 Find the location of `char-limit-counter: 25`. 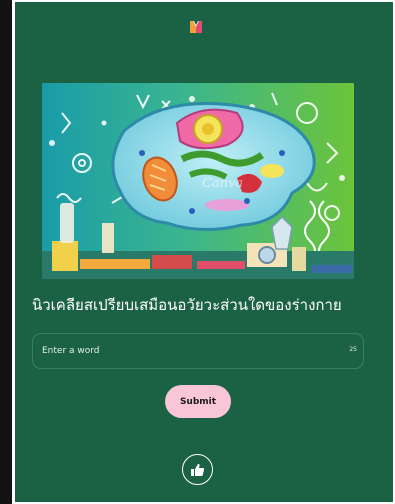

char-limit-counter: 25 is located at coordinates (353, 349).